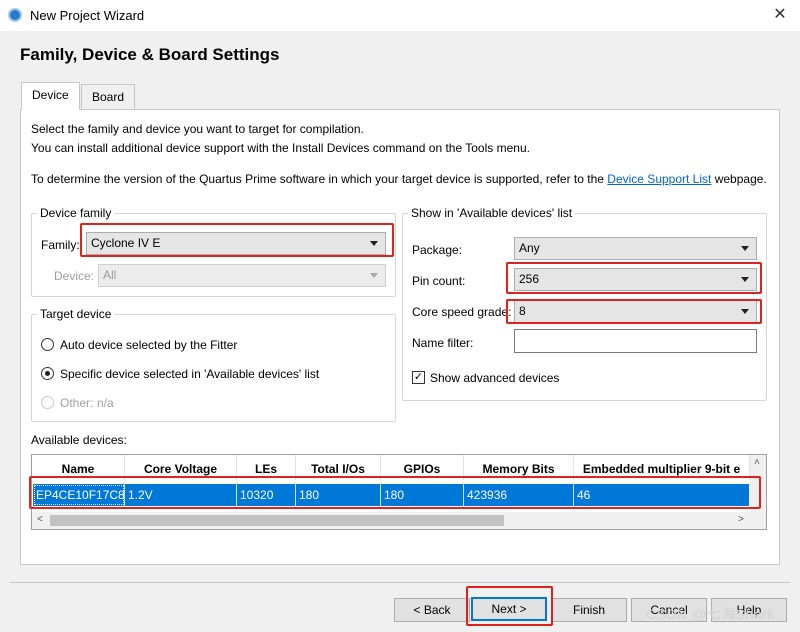 This screenshot has height=632, width=800. Describe the element at coordinates (780, 15) in the screenshot. I see `close-icon: ✕` at that location.